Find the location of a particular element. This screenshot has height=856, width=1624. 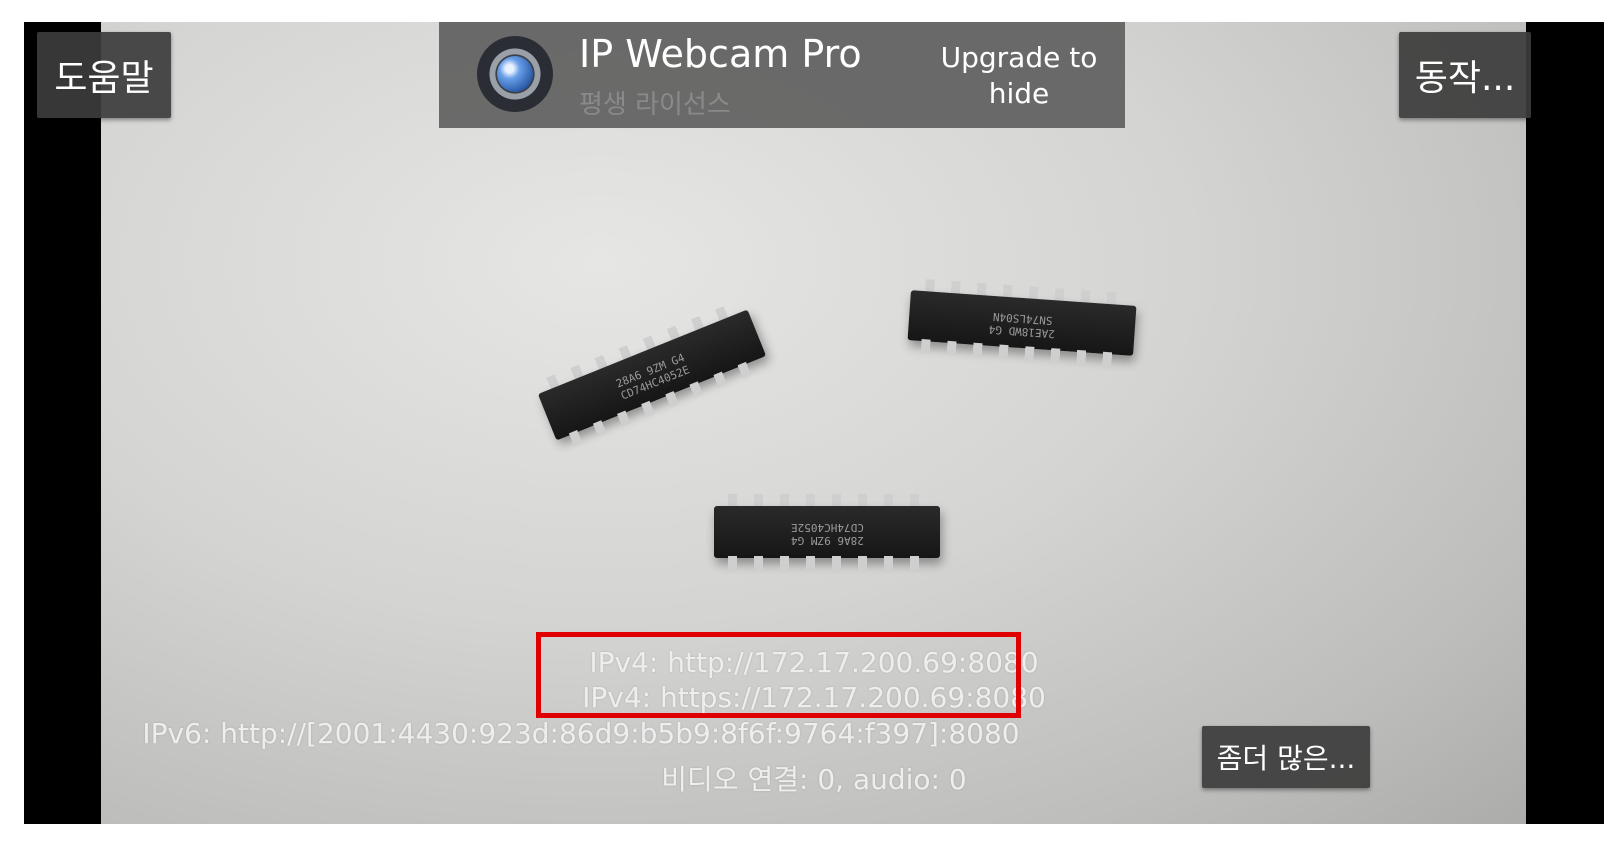

app-banner: IP Webcam Pro 평생 라이선스 Upgrade to hide is located at coordinates (782, 75).